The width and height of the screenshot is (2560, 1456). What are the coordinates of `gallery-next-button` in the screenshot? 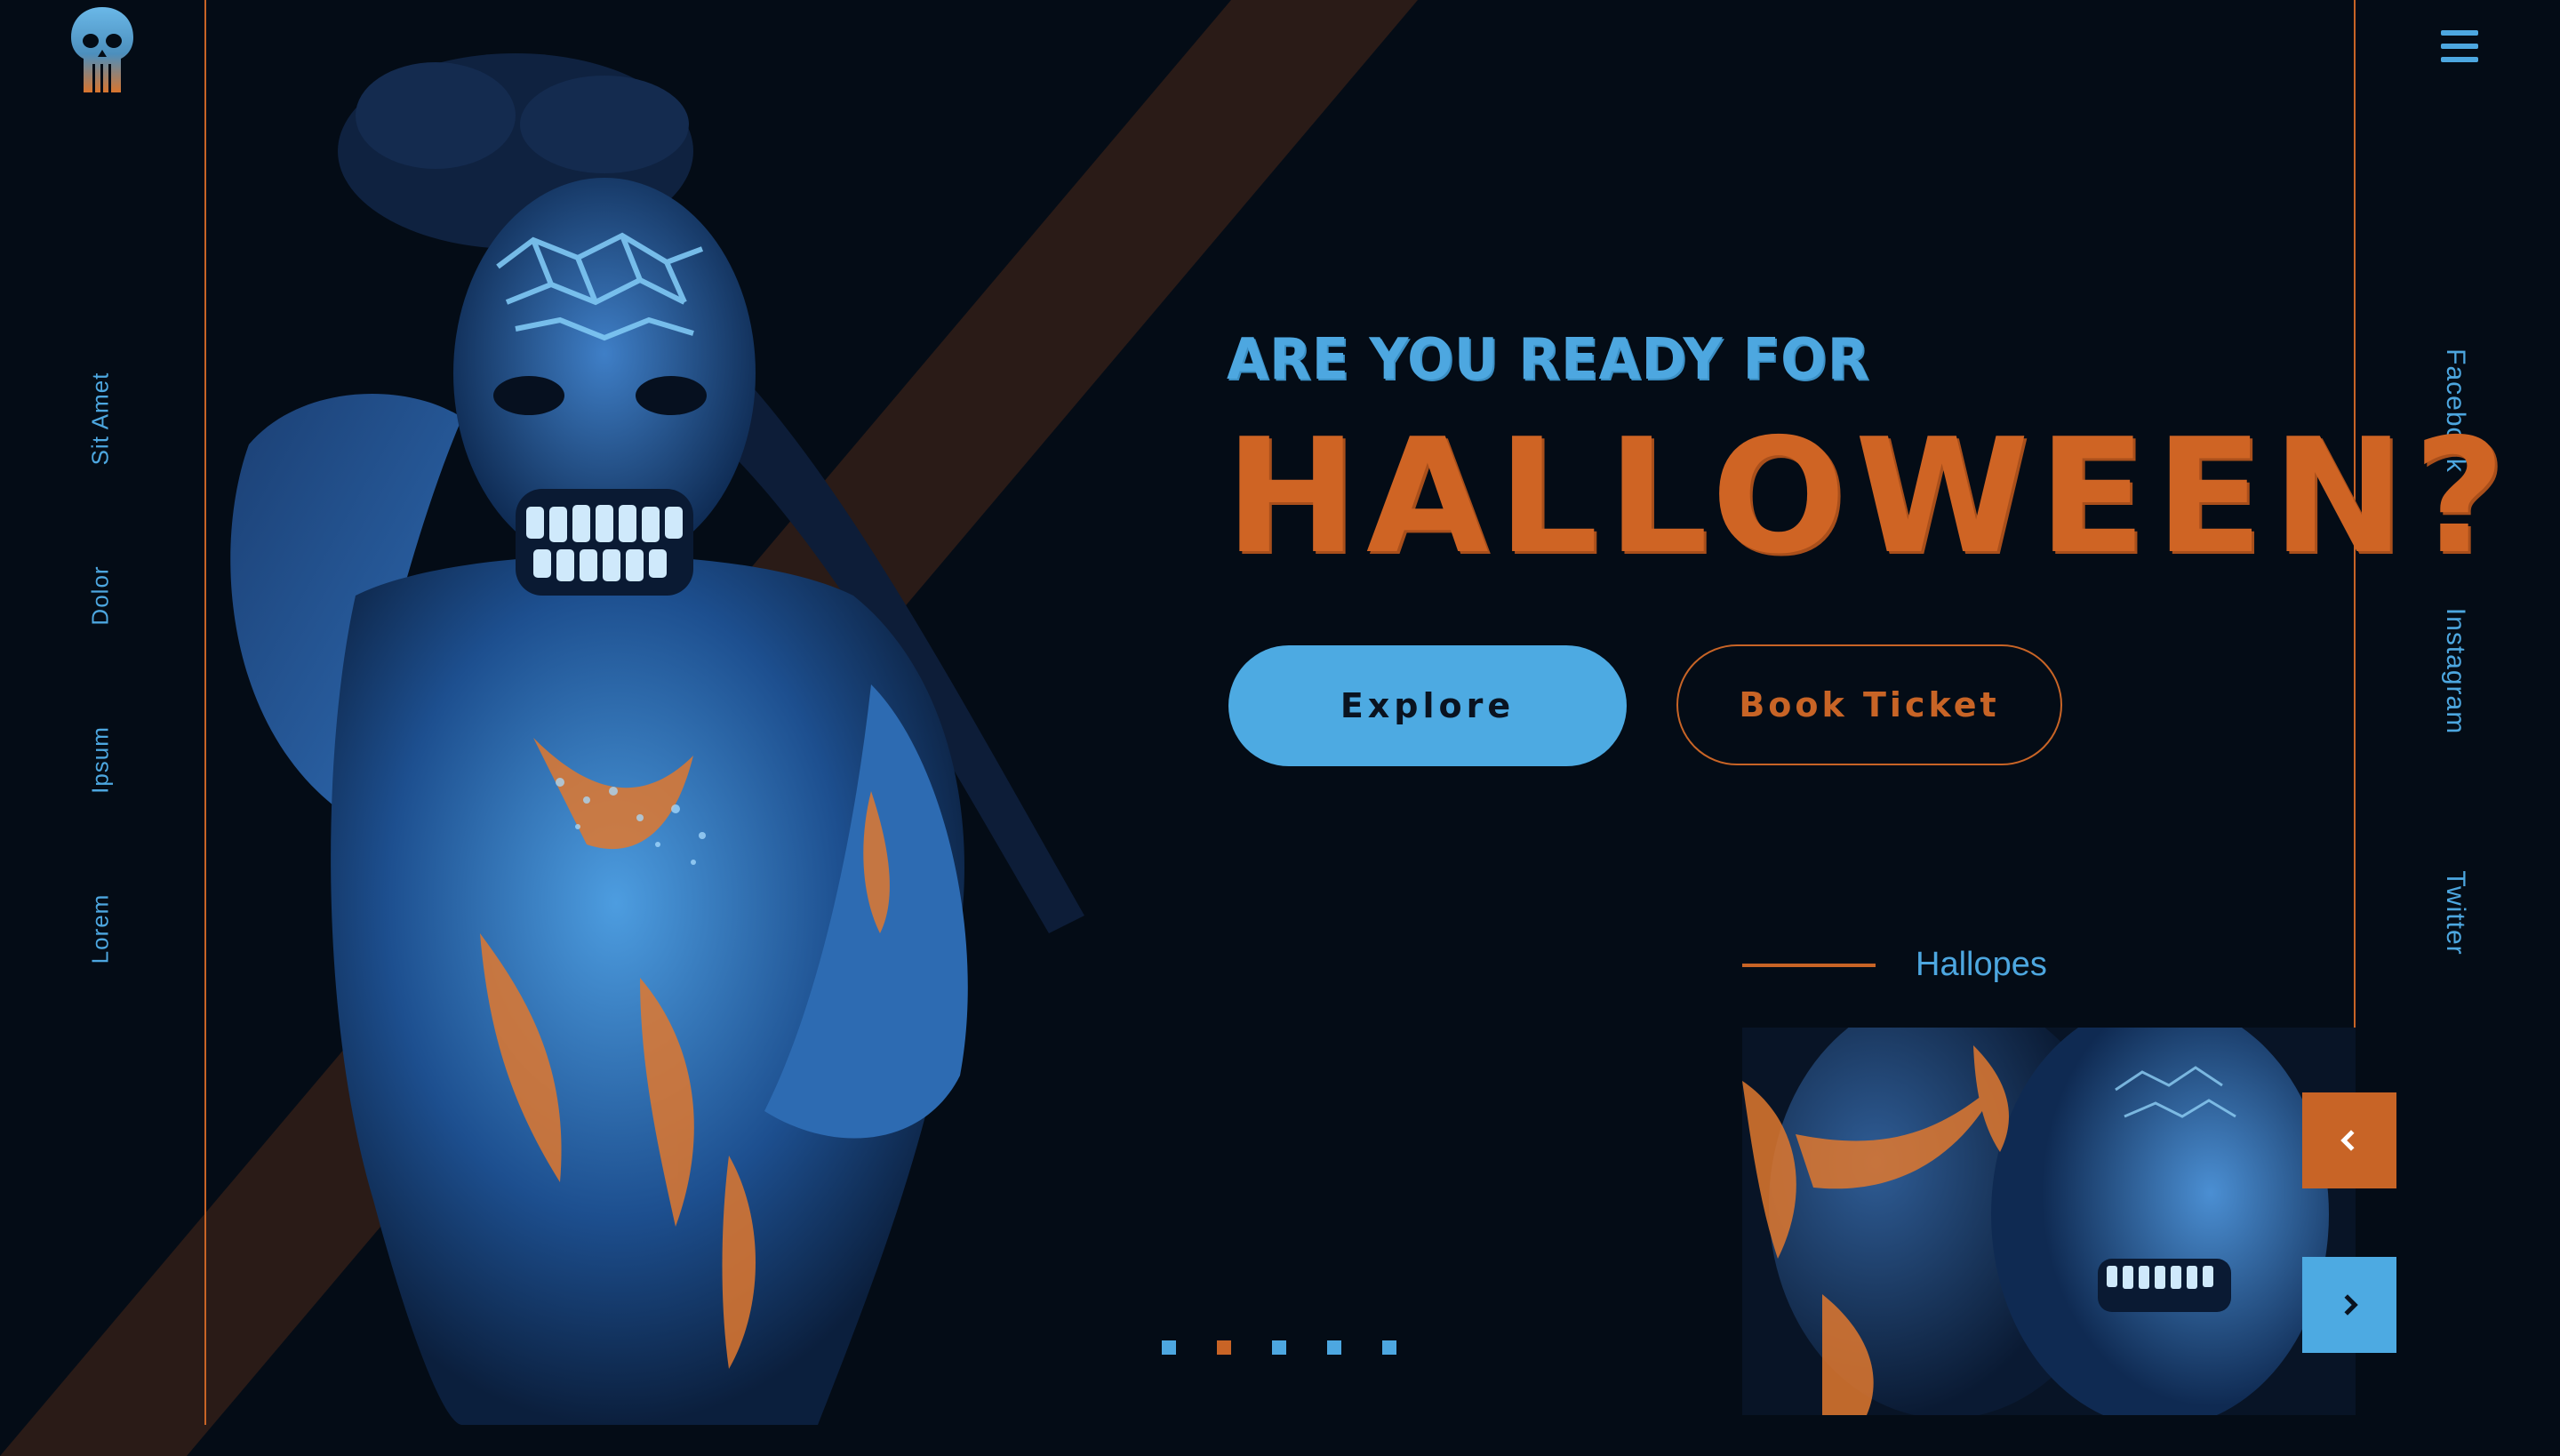 It's located at (2349, 1305).